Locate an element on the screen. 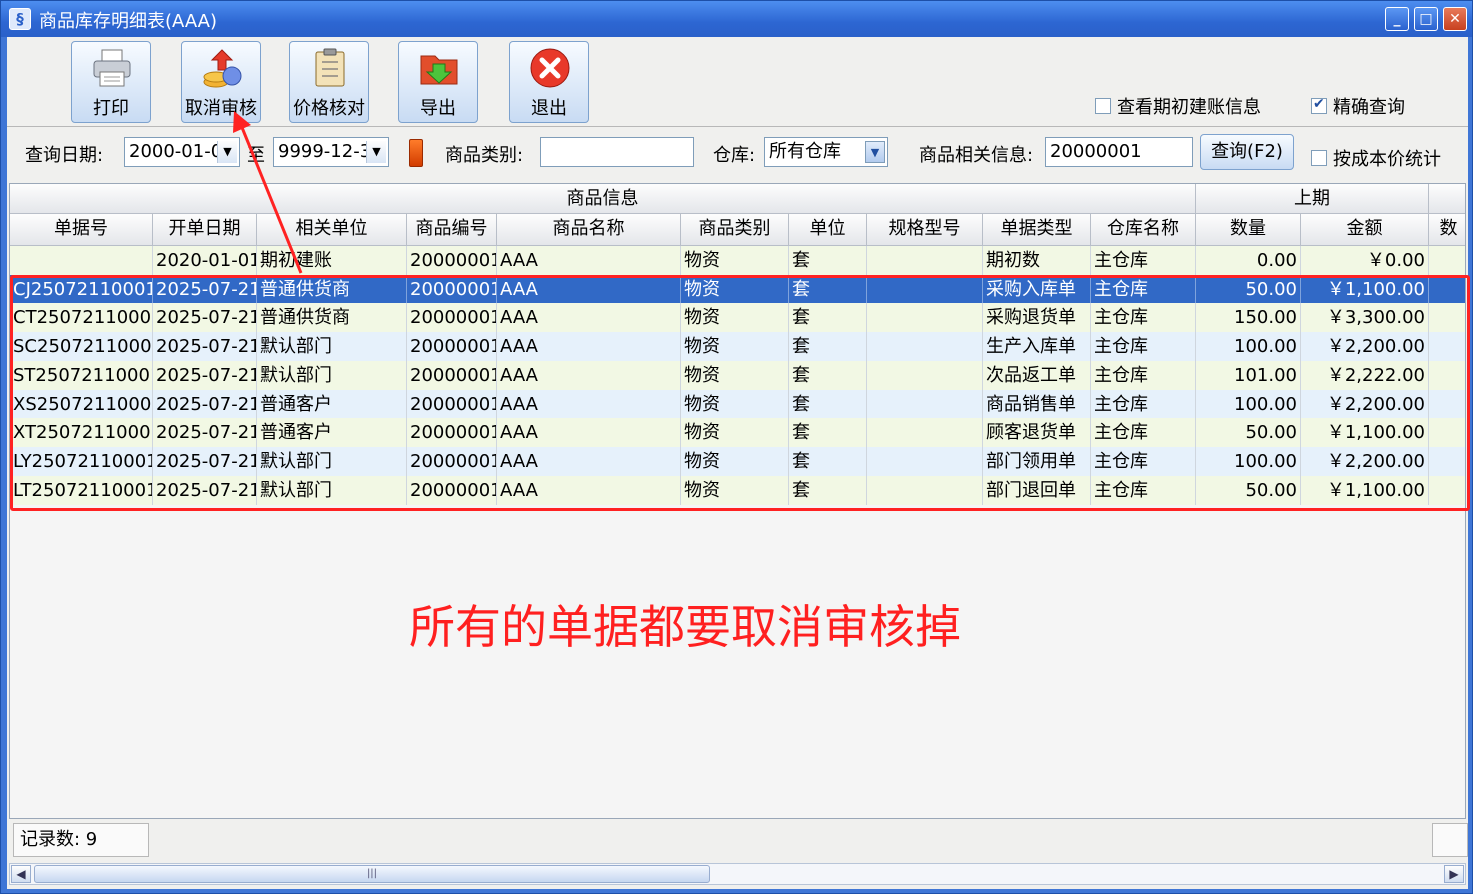 The width and height of the screenshot is (1473, 894). toolbar: 打印 取消审核 价格核对 导出 退出 查看期初建账信息 ✔ 精确查询 is located at coordinates (737, 82).